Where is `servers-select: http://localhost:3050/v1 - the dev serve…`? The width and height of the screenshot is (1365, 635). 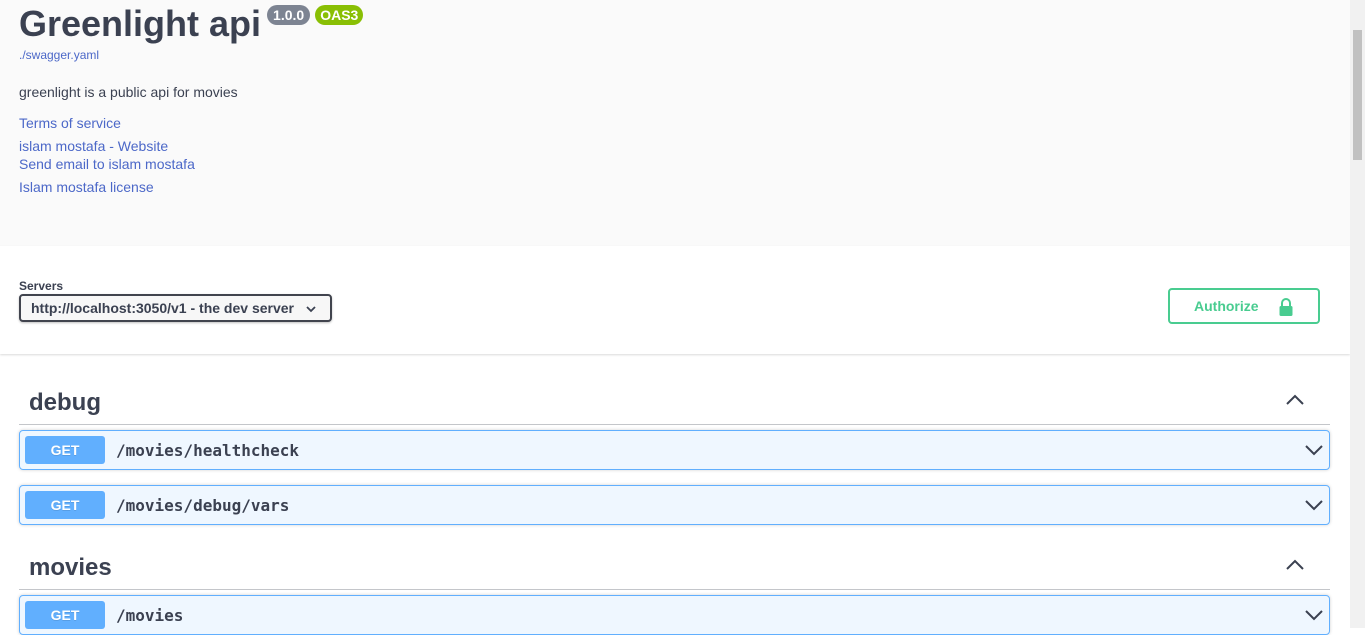 servers-select: http://localhost:3050/v1 - the dev serve… is located at coordinates (175, 308).